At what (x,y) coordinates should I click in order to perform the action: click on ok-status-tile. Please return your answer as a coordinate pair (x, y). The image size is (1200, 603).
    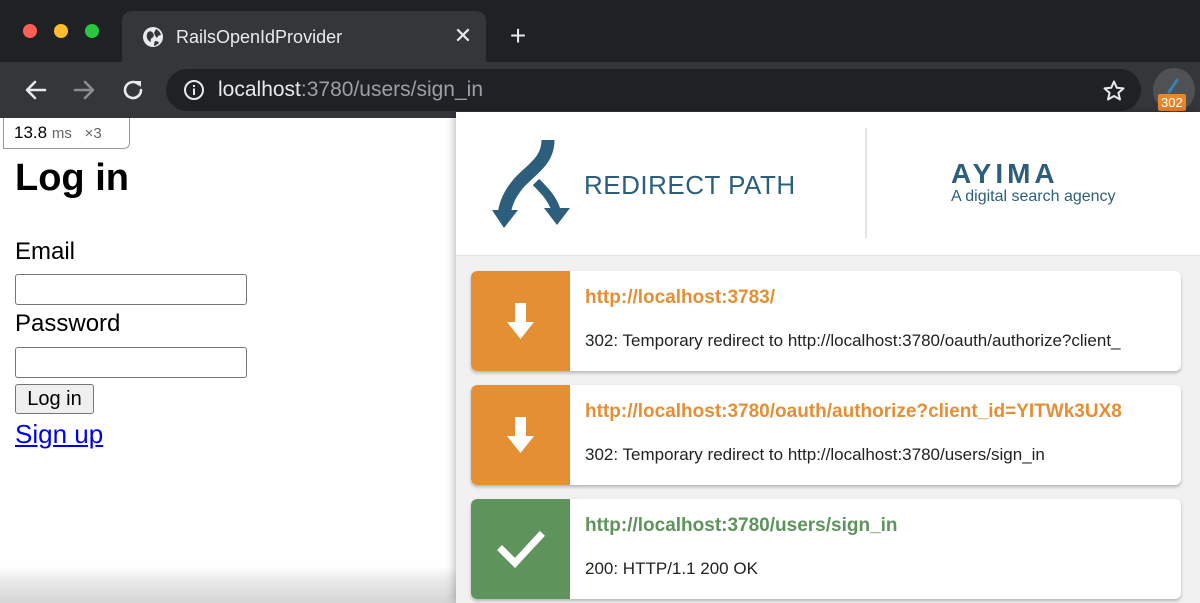
    Looking at the image, I should click on (520, 549).